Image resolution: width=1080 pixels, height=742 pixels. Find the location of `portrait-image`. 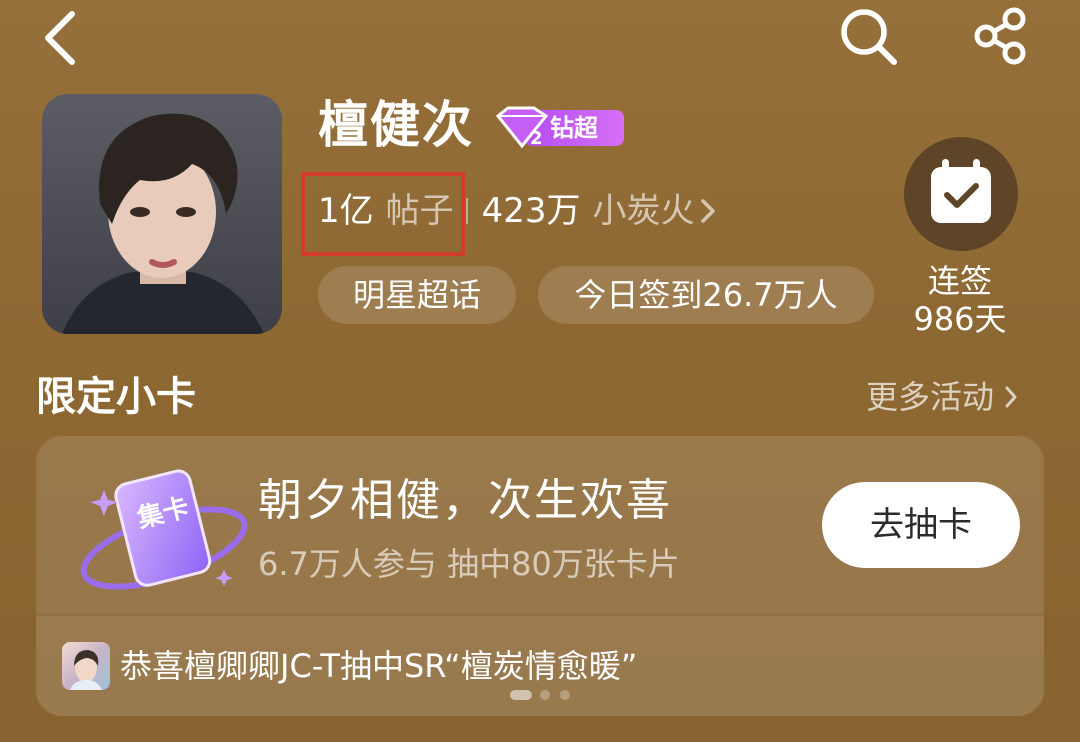

portrait-image is located at coordinates (163, 223).